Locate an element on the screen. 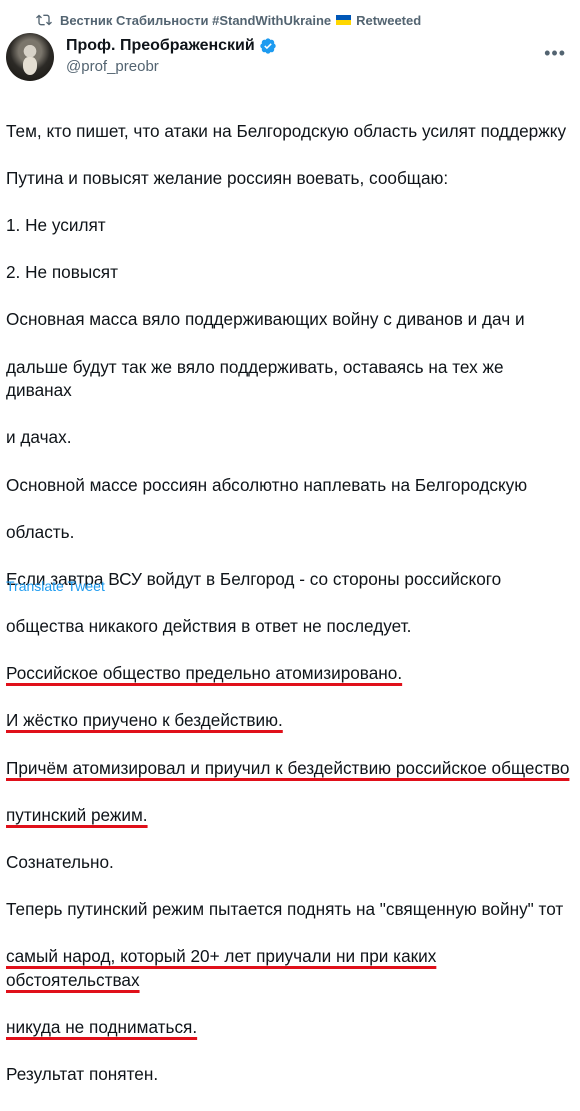 The image size is (580, 1111). tweet-line: 1. Не усилят is located at coordinates (56, 224).